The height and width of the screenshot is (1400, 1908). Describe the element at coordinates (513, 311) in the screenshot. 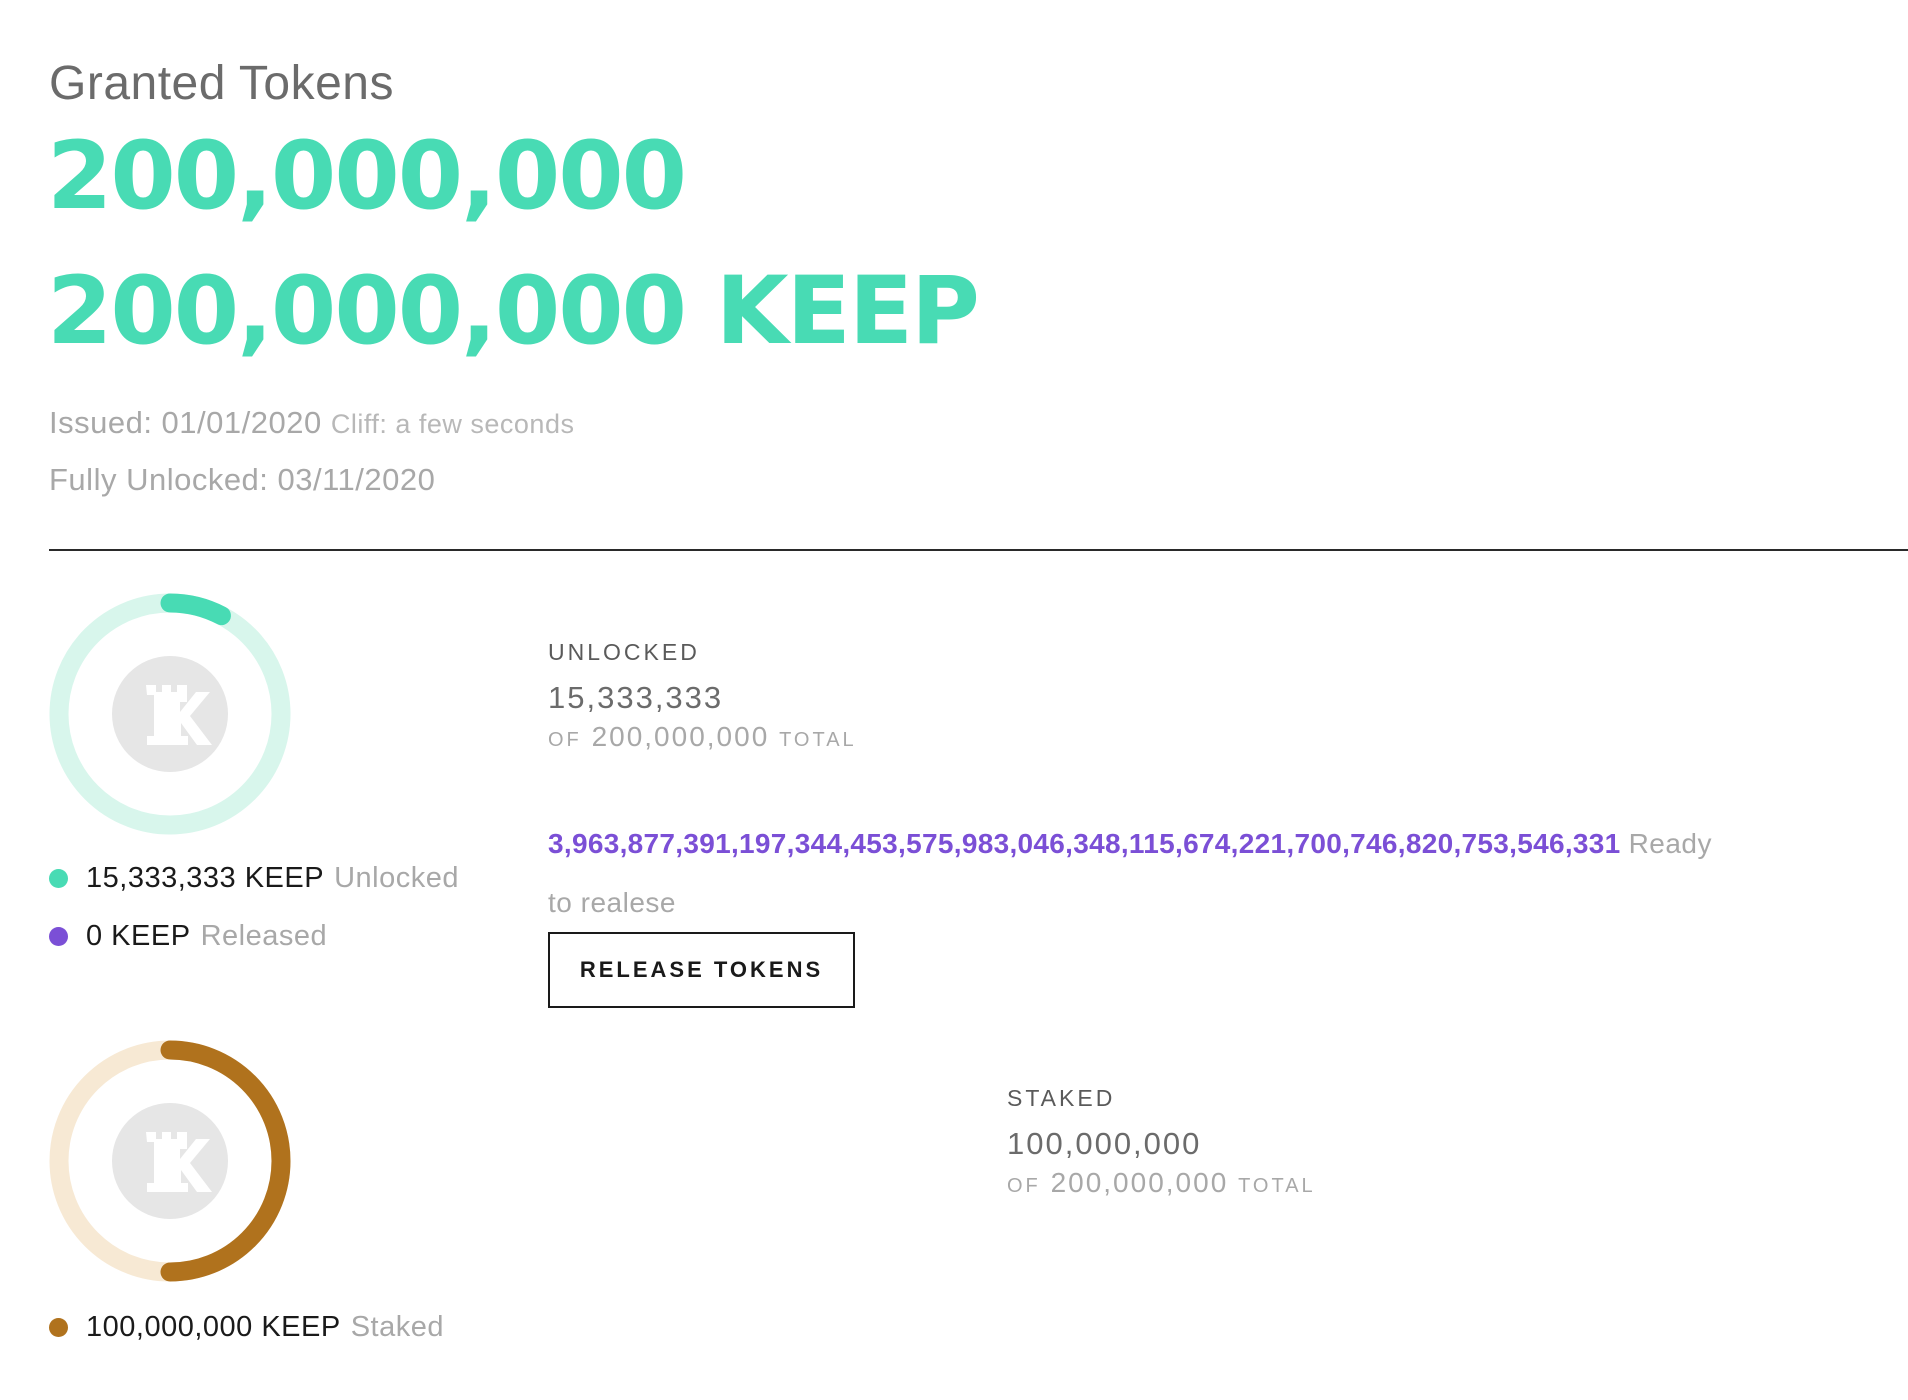

I see `granted-amount-keep: 200,000,000 KEEP` at that location.